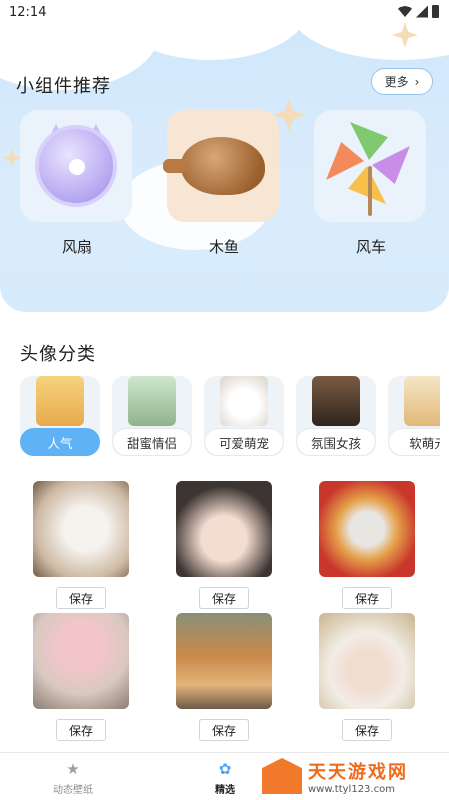  What do you see at coordinates (358, 772) in the screenshot?
I see `watermark-title: 天天游戏网` at bounding box center [358, 772].